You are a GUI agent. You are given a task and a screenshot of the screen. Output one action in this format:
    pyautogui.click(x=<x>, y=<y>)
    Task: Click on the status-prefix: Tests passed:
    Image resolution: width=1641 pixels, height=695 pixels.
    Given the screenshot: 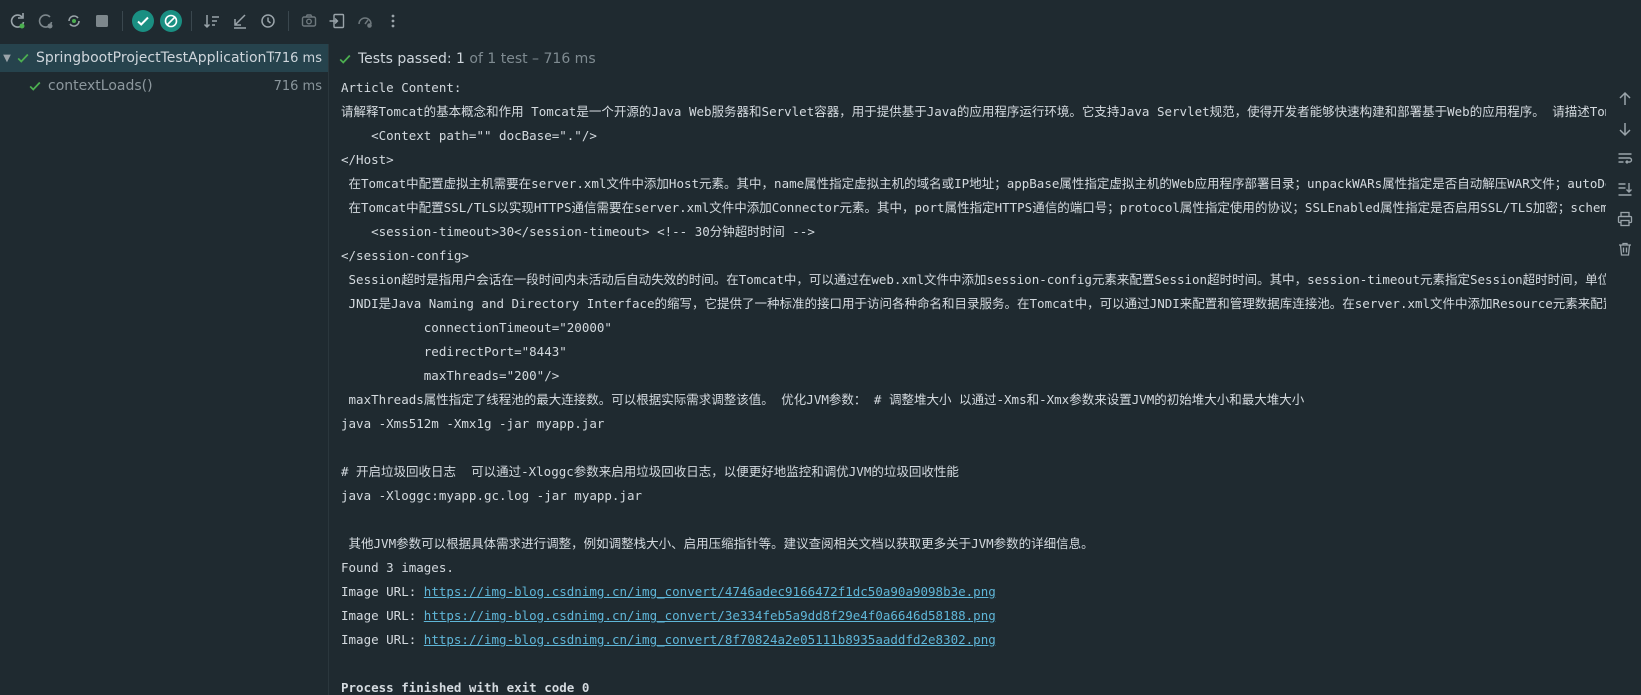 What is the action you would take?
    pyautogui.click(x=405, y=59)
    